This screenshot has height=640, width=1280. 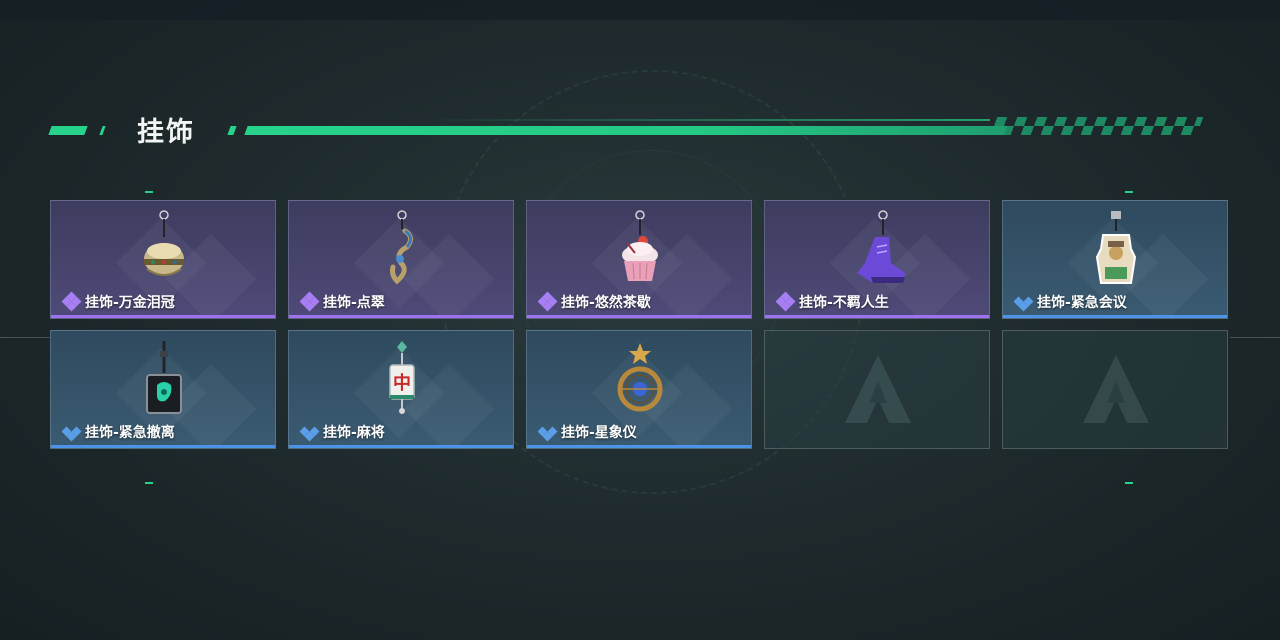 I want to click on charm-name: 挂饰-点翠, so click(x=354, y=303).